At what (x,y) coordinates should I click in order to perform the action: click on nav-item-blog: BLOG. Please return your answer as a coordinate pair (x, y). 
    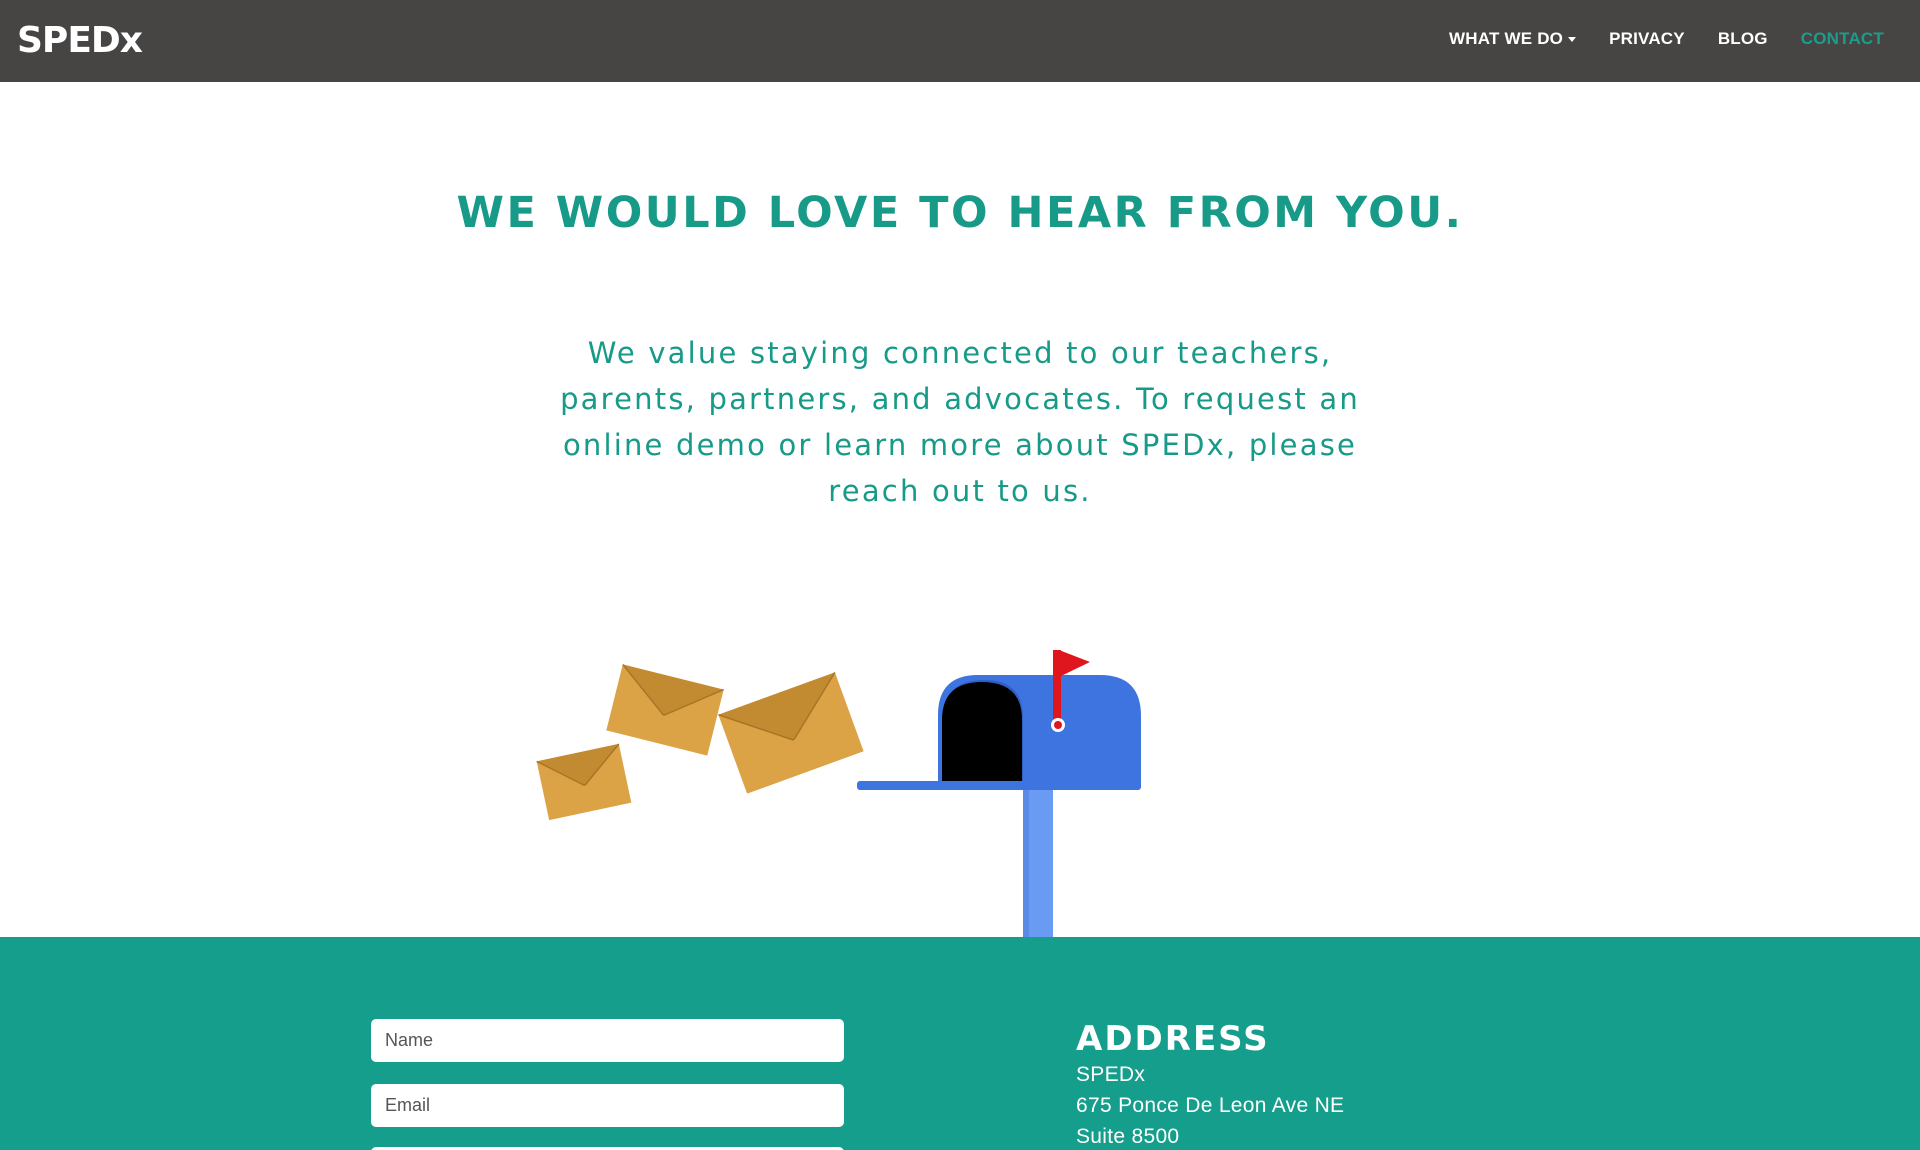
    Looking at the image, I should click on (1743, 39).